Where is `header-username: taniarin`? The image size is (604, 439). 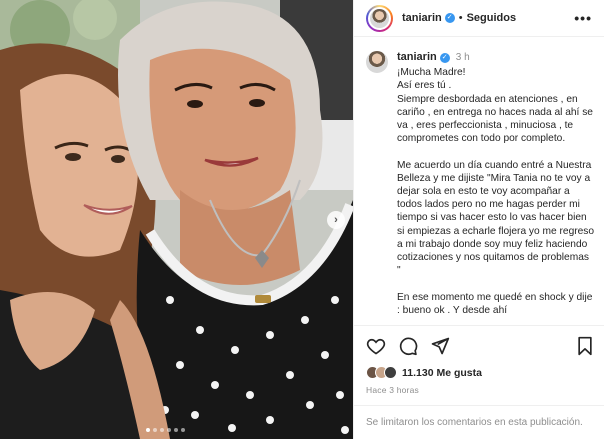 header-username: taniarin is located at coordinates (422, 18).